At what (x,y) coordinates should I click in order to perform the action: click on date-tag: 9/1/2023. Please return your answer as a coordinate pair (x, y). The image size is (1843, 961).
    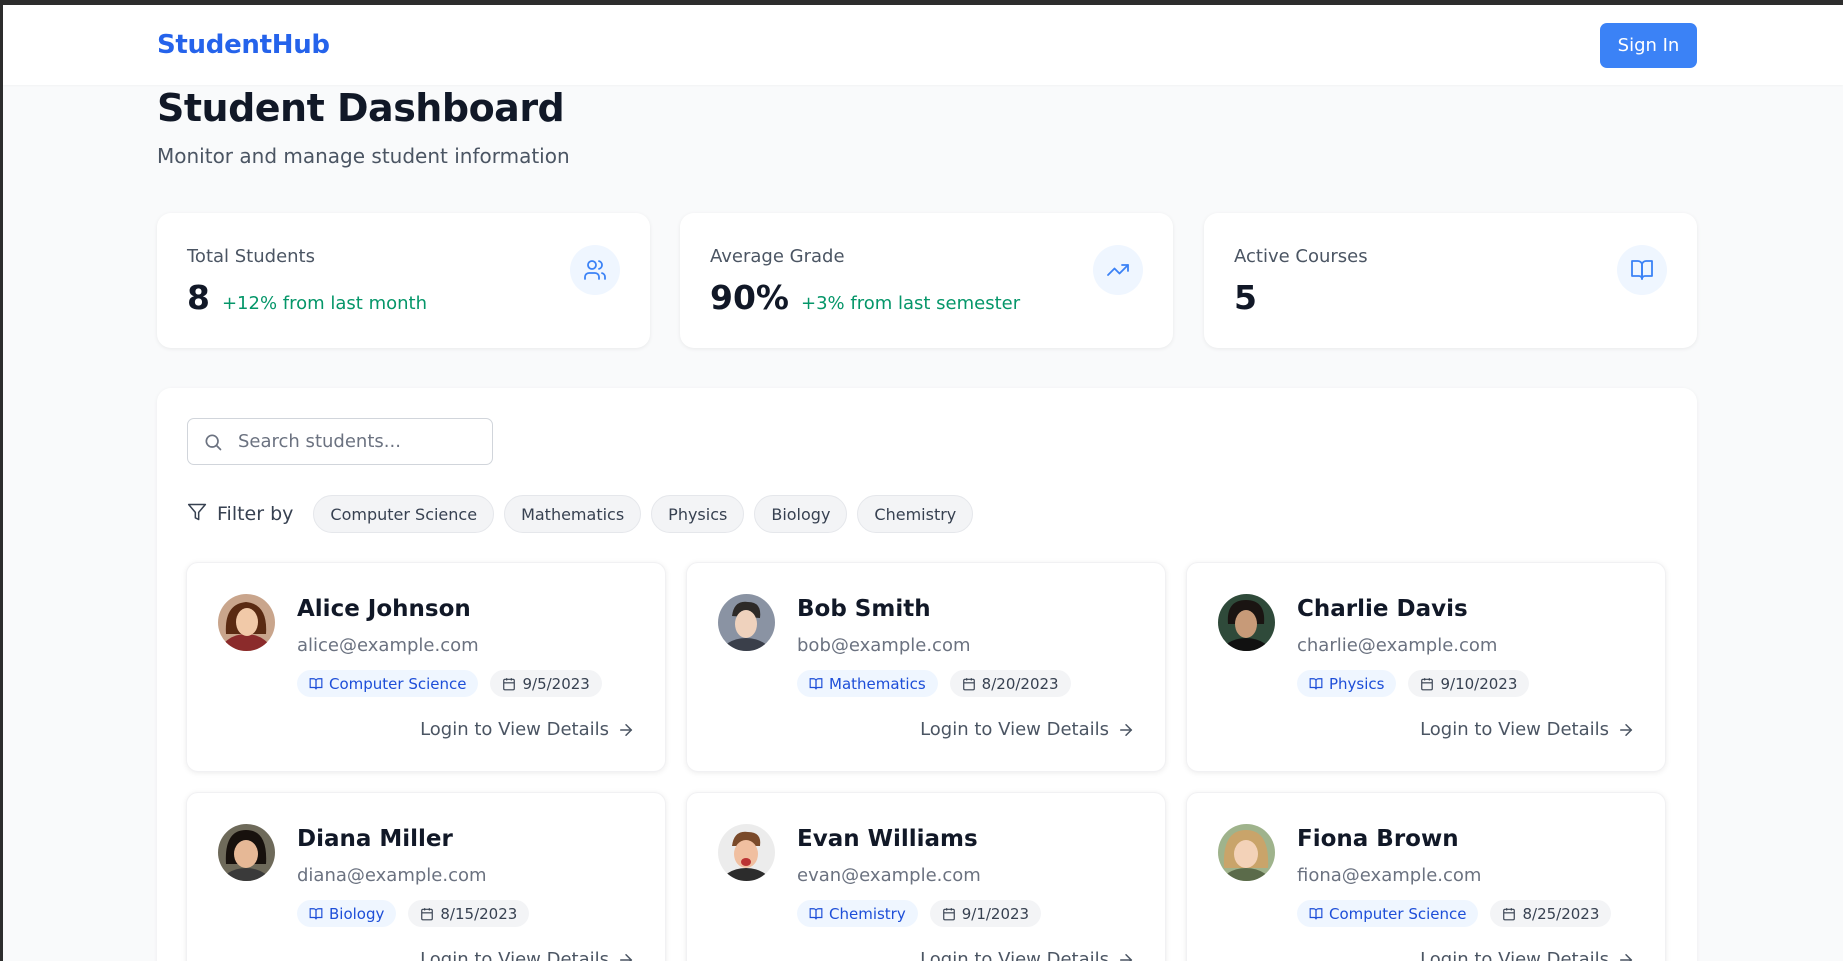
    Looking at the image, I should click on (985, 913).